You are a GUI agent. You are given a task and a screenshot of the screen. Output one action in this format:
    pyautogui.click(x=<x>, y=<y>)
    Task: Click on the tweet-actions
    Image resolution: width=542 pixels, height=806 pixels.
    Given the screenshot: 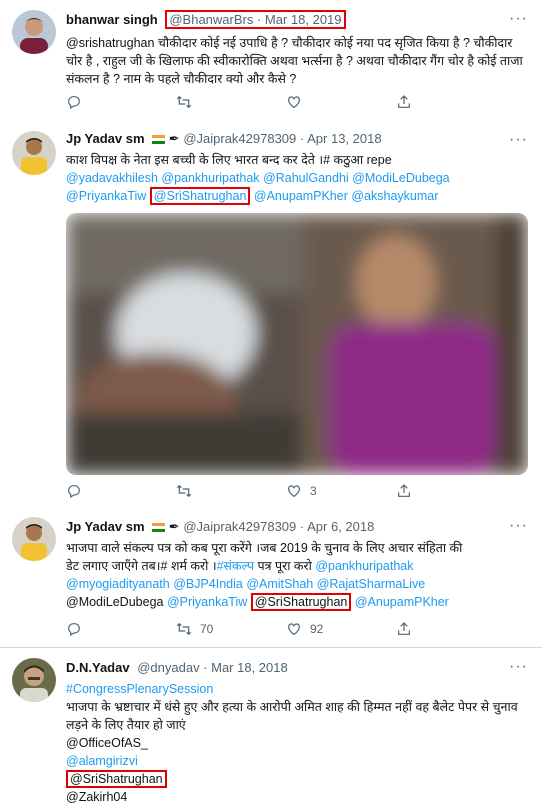 What is the action you would take?
    pyautogui.click(x=286, y=102)
    